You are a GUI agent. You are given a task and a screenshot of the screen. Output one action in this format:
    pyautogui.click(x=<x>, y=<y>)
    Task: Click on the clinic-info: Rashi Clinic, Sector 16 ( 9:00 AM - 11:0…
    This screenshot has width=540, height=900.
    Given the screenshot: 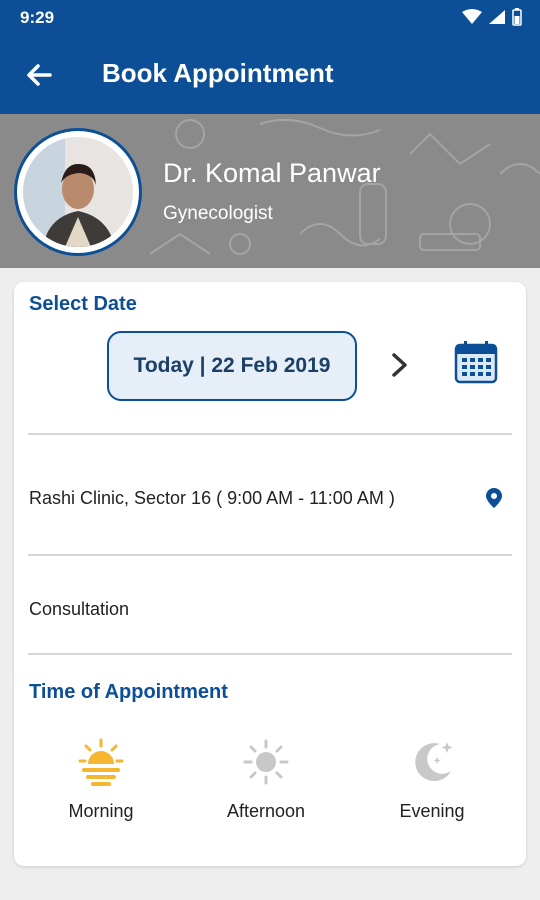 What is the action you would take?
    pyautogui.click(x=212, y=498)
    